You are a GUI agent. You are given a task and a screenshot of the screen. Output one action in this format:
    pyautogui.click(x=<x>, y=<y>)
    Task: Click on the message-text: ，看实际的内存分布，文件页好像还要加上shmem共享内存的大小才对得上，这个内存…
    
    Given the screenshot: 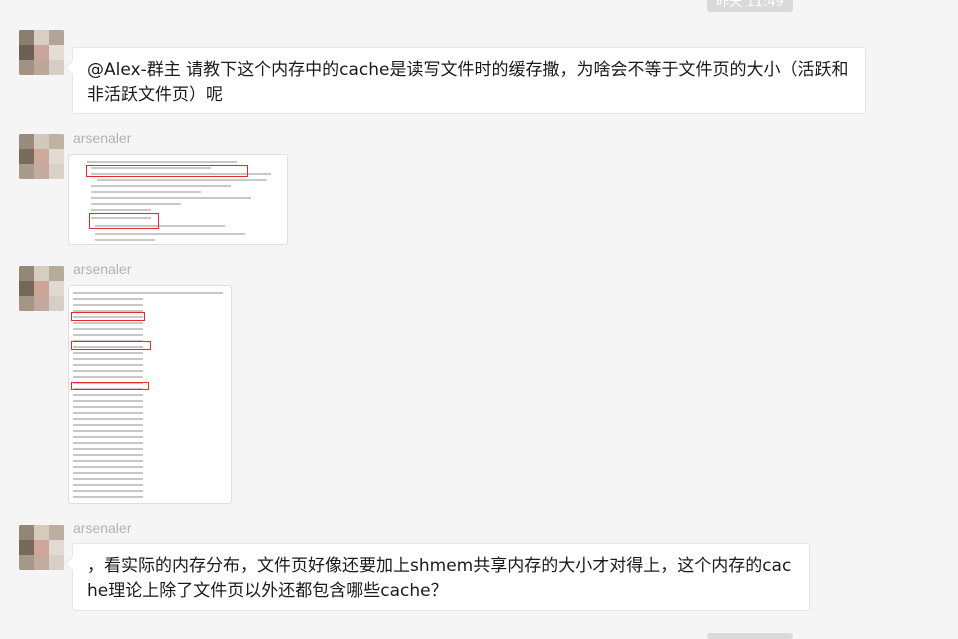 What is the action you would take?
    pyautogui.click(x=439, y=578)
    